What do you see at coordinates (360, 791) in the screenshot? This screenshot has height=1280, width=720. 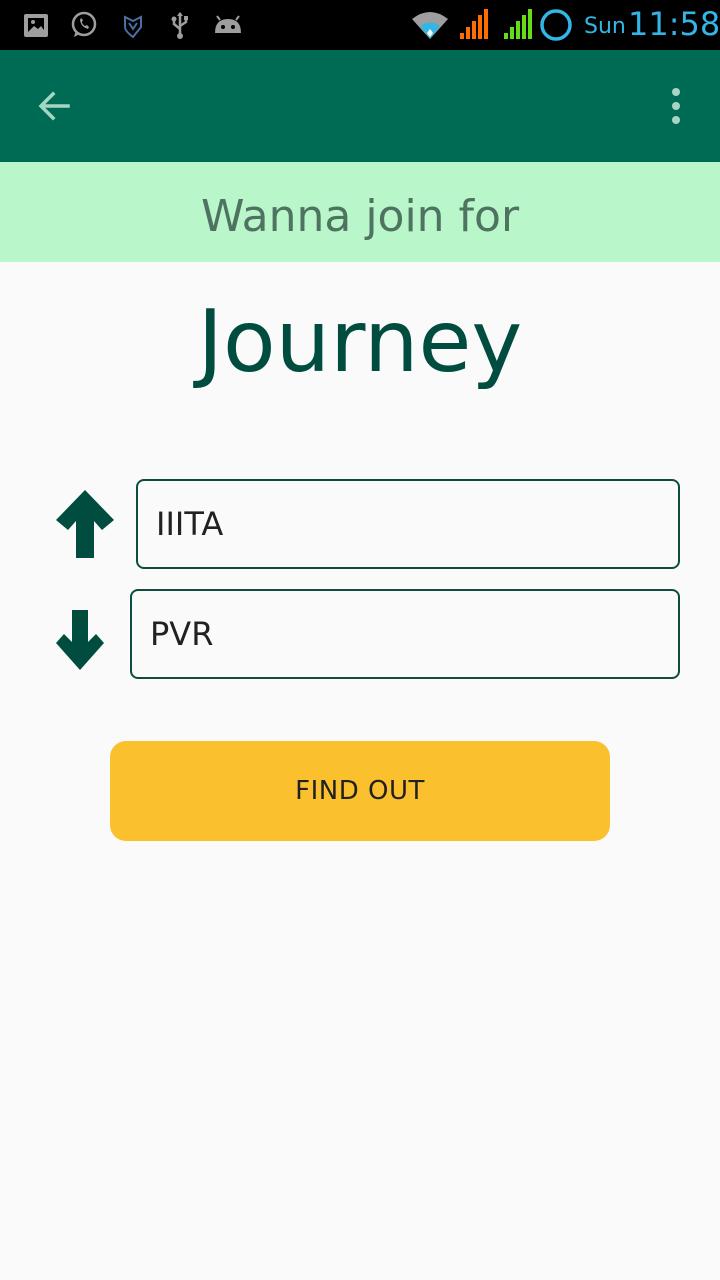 I see `find-out-button: FIND OUT` at bounding box center [360, 791].